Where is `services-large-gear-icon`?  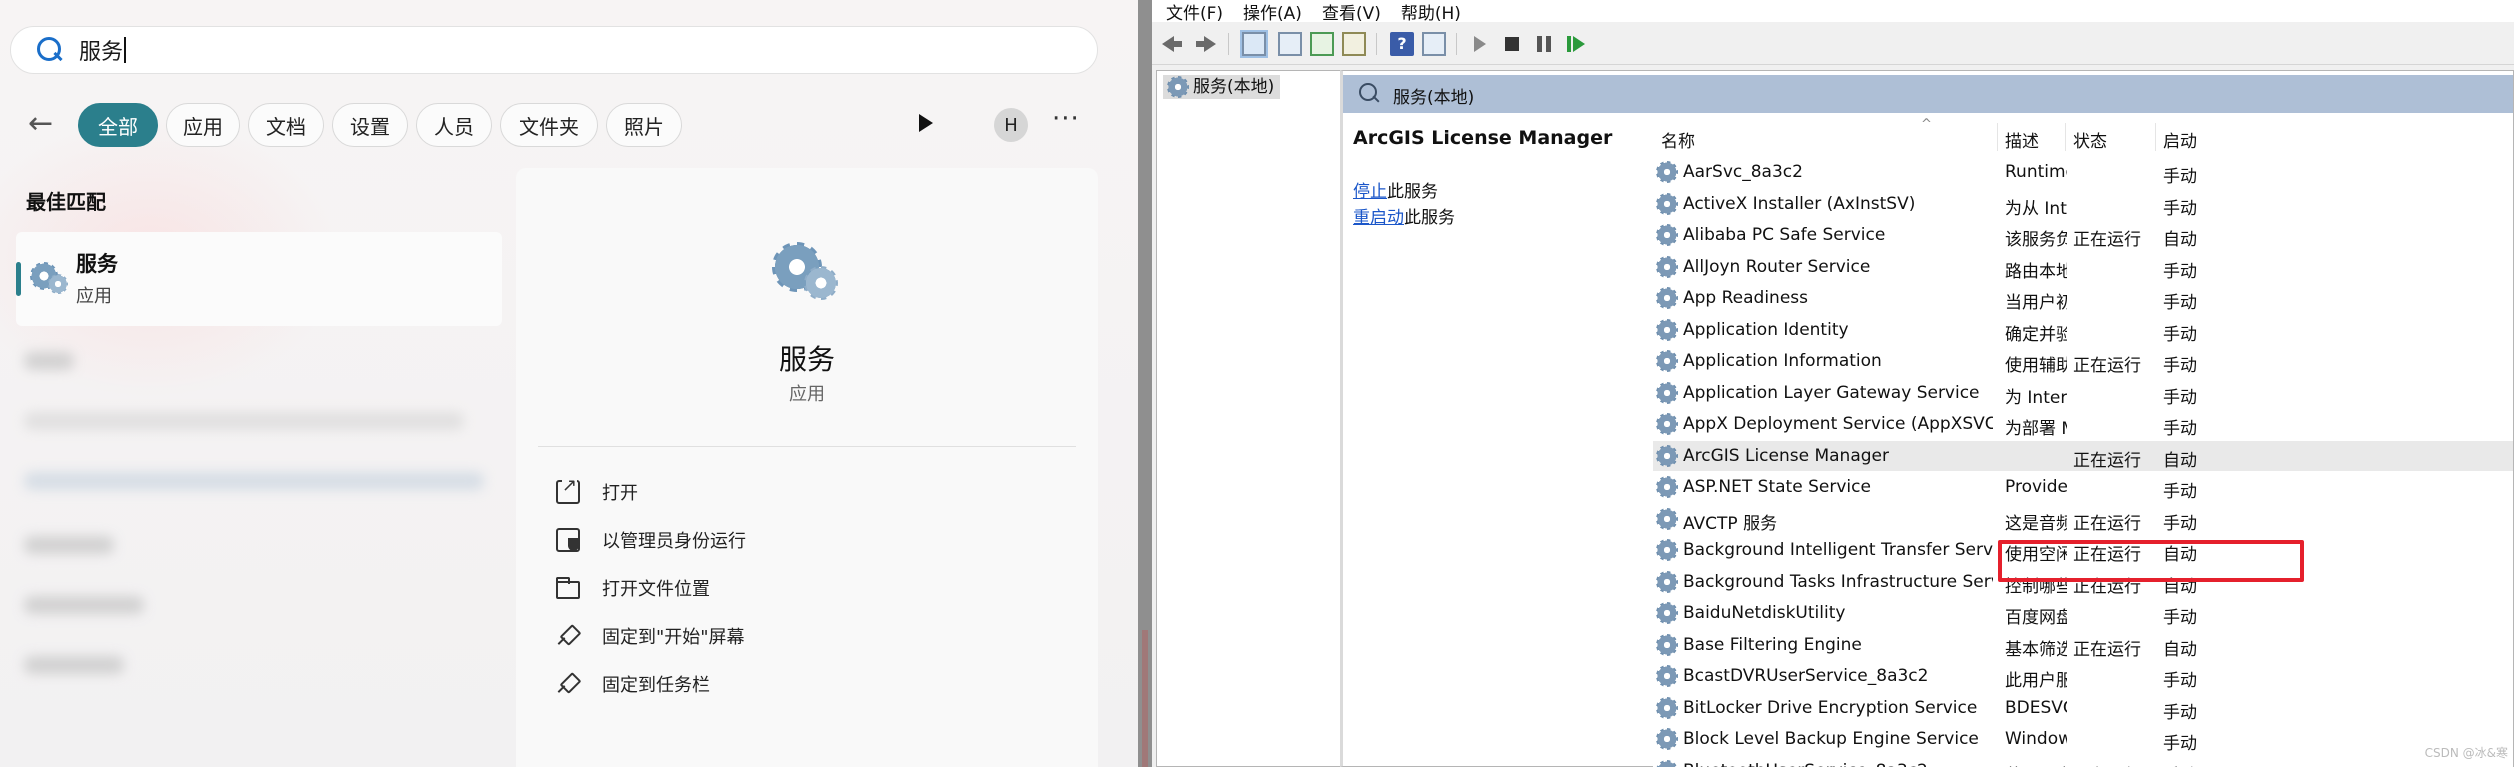 services-large-gear-icon is located at coordinates (807, 269).